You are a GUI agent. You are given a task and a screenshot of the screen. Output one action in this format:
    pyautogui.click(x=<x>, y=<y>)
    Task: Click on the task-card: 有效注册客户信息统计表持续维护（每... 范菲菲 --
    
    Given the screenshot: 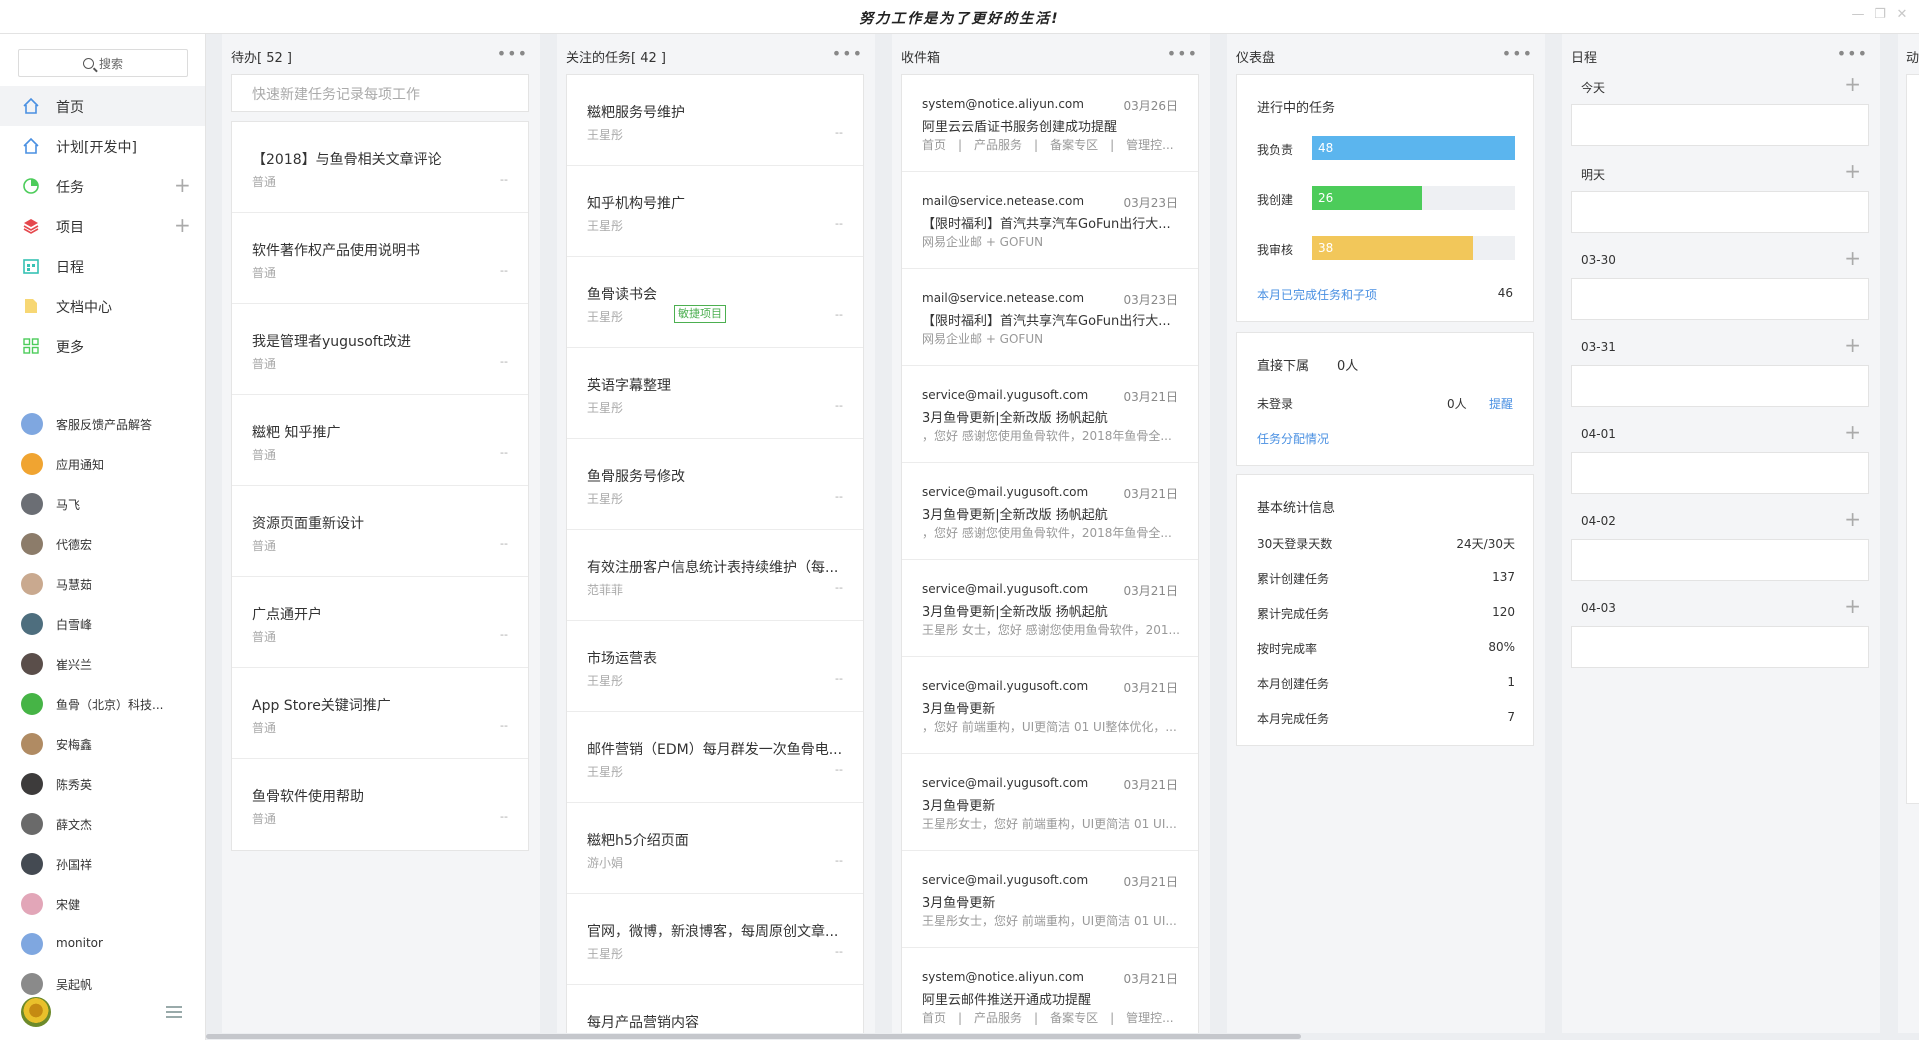 What is the action you would take?
    pyautogui.click(x=715, y=575)
    